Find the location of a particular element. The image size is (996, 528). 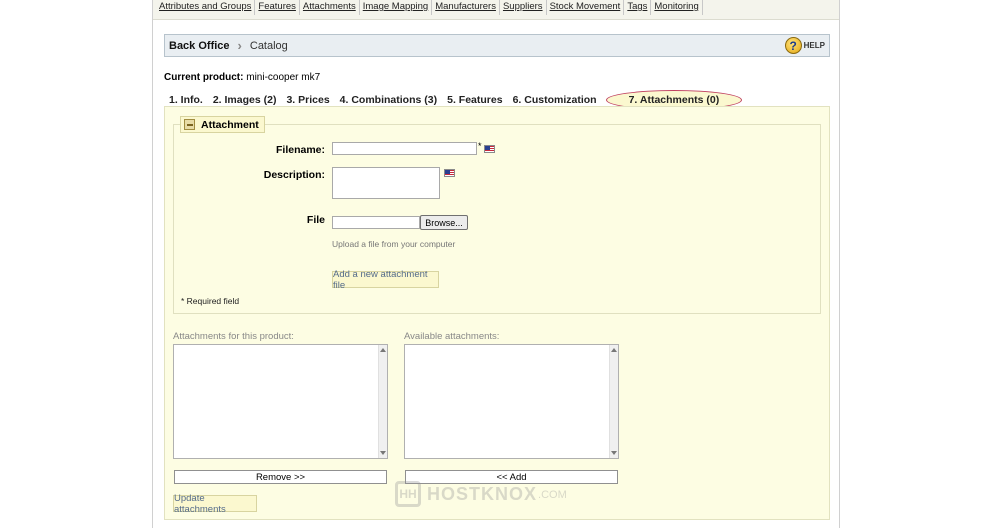

tab-features: 5. Features is located at coordinates (474, 100).